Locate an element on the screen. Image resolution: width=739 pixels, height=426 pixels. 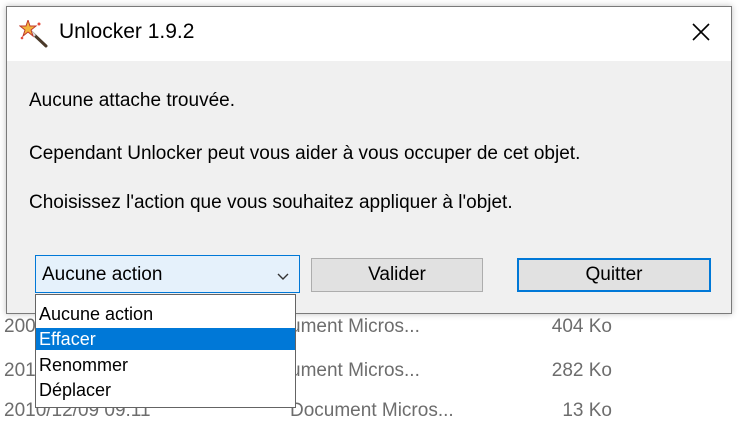
close-button is located at coordinates (701, 34).